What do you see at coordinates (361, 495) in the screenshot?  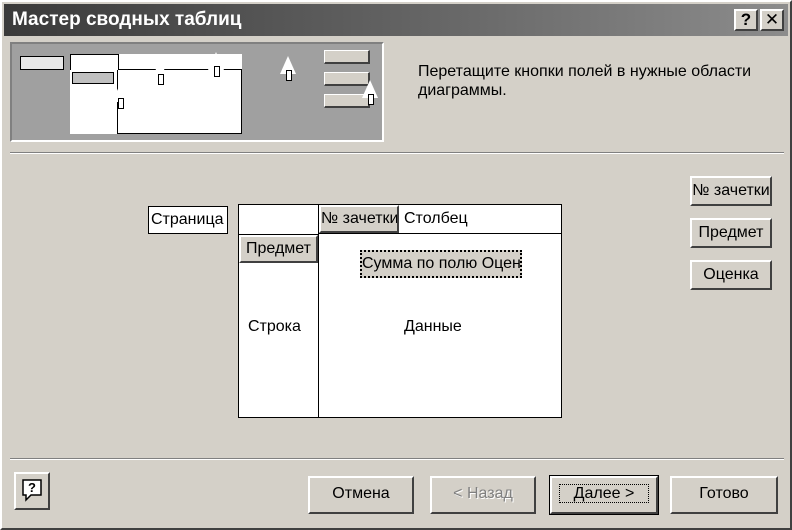 I see `cancel-button: Отмена` at bounding box center [361, 495].